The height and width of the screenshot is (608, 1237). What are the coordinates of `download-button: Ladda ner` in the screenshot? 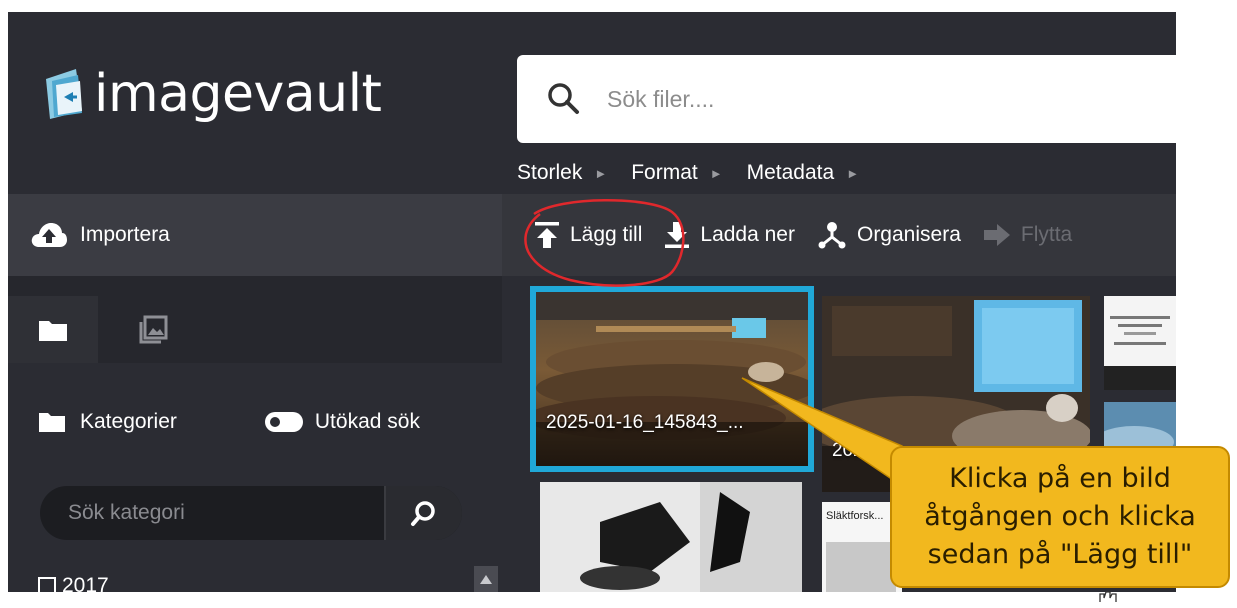 It's located at (729, 235).